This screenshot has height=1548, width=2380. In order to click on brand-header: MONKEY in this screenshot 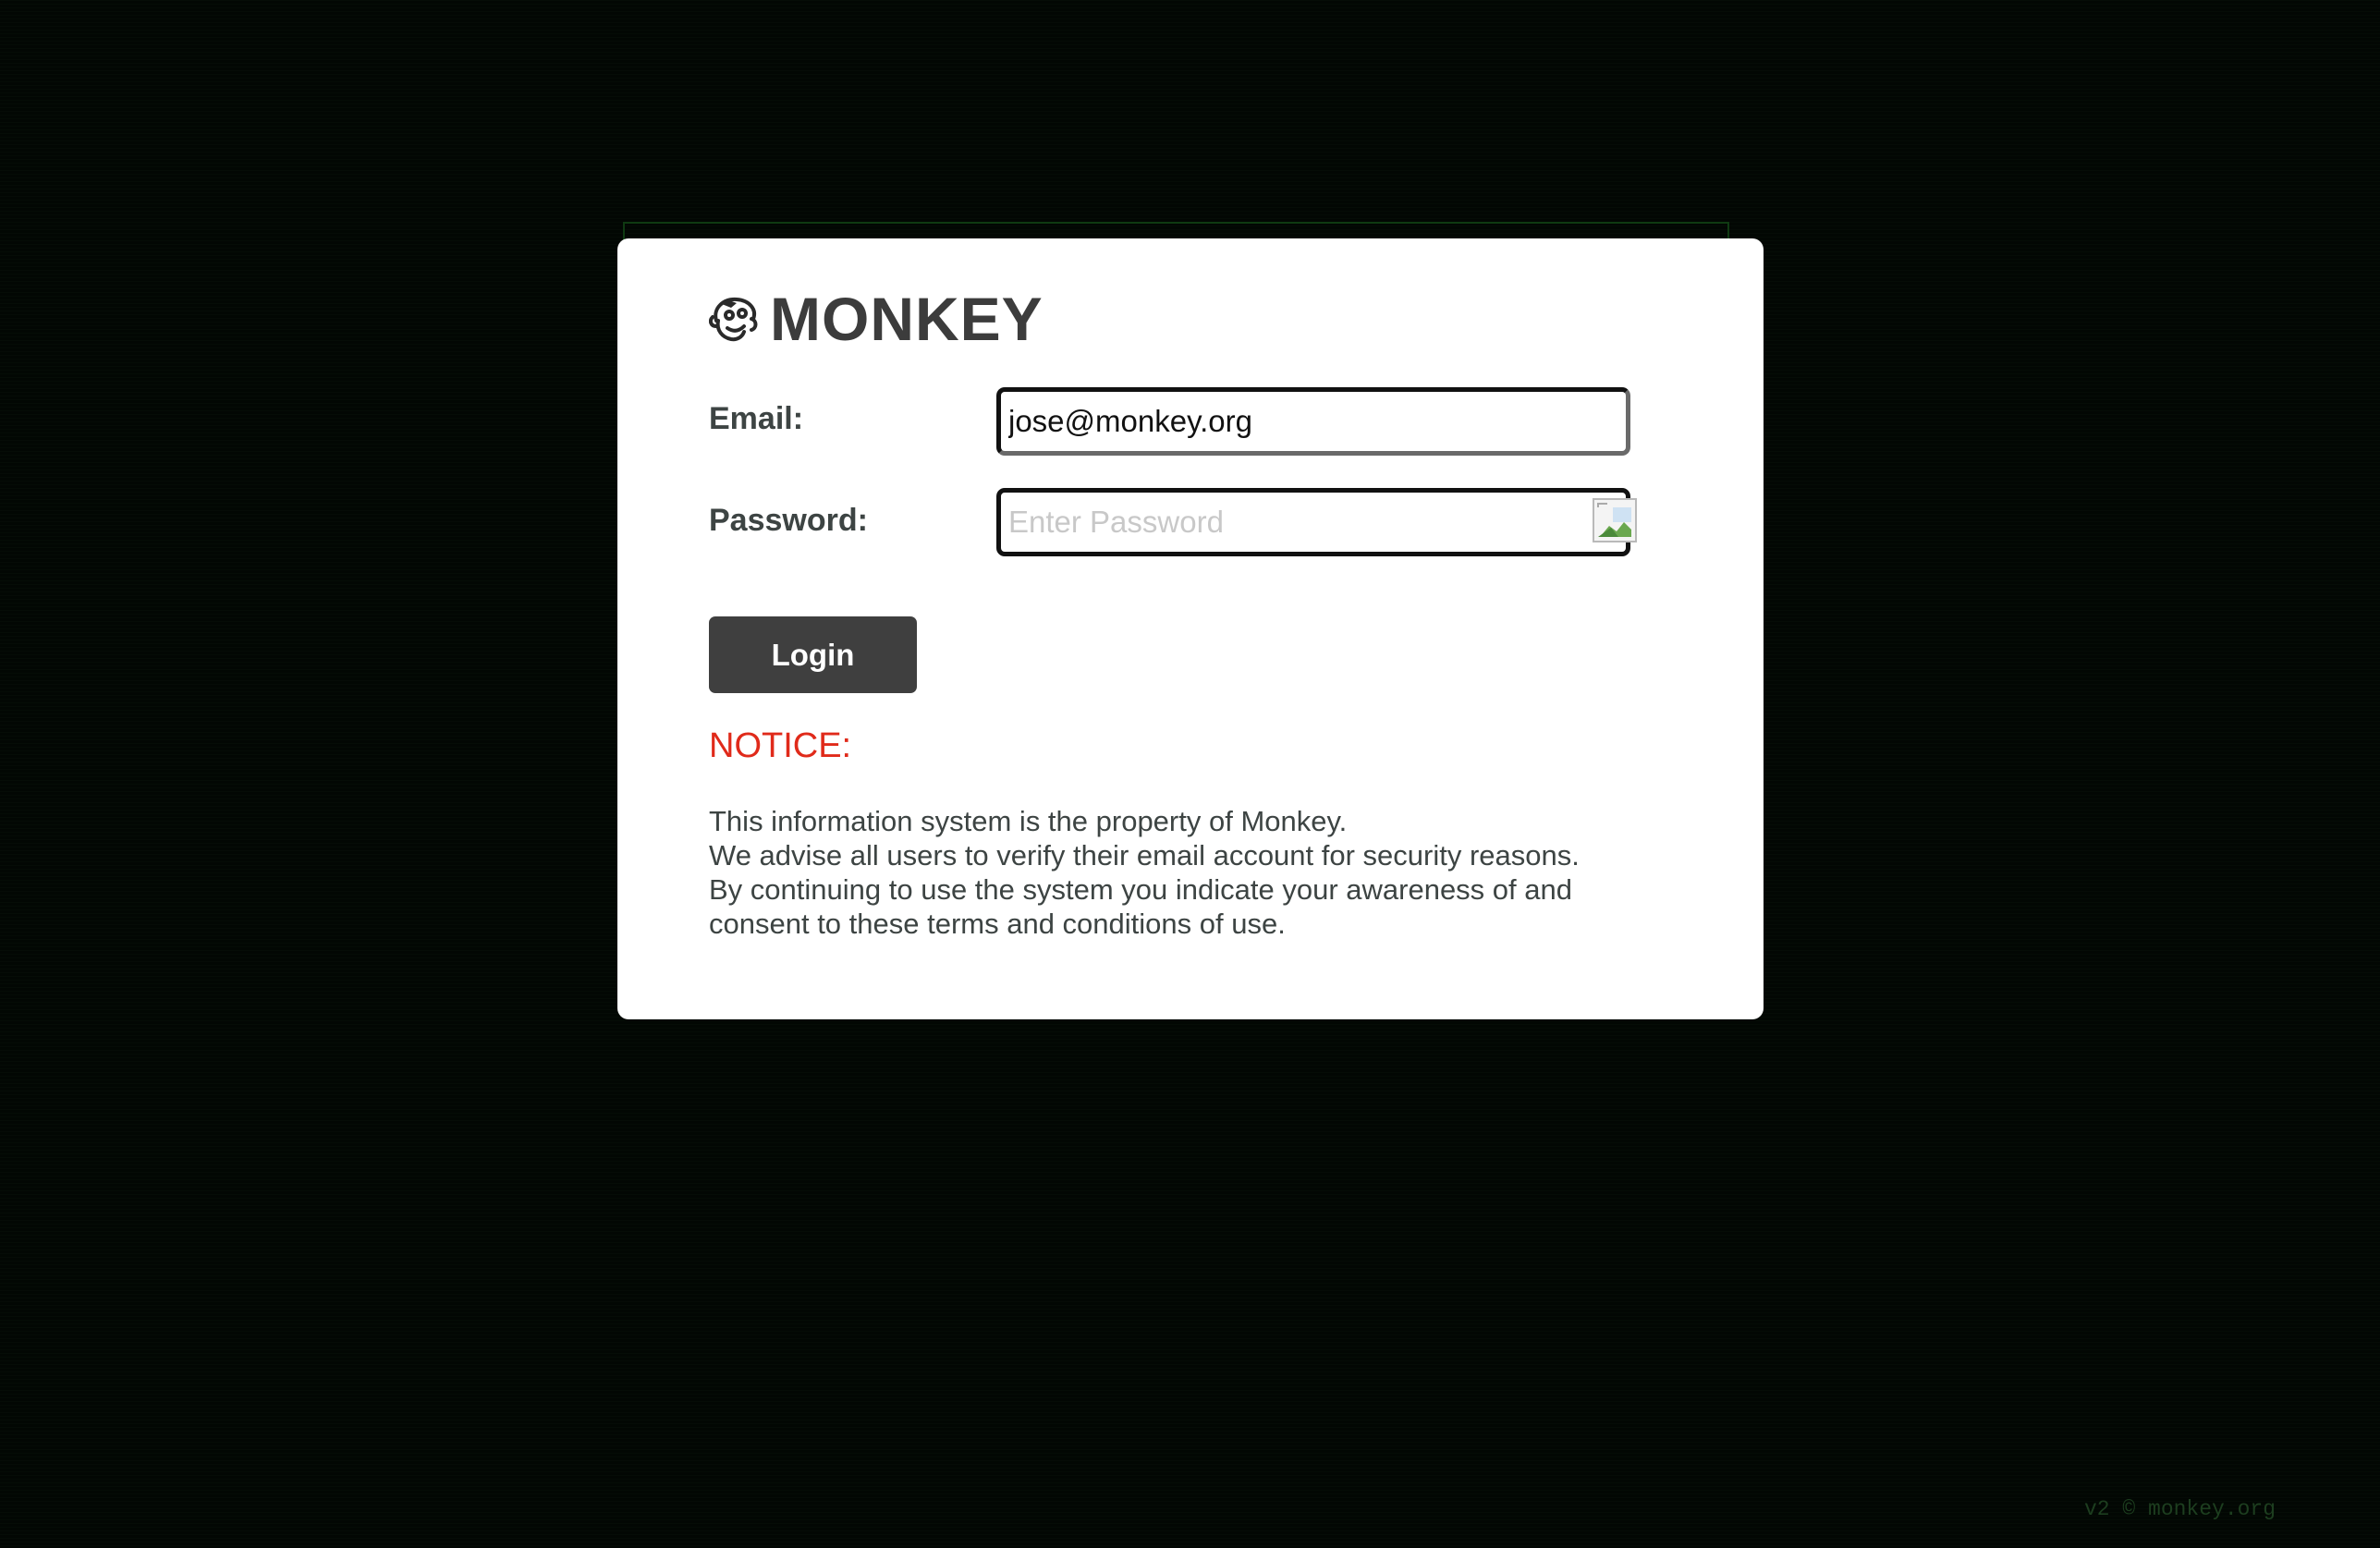, I will do `click(876, 318)`.